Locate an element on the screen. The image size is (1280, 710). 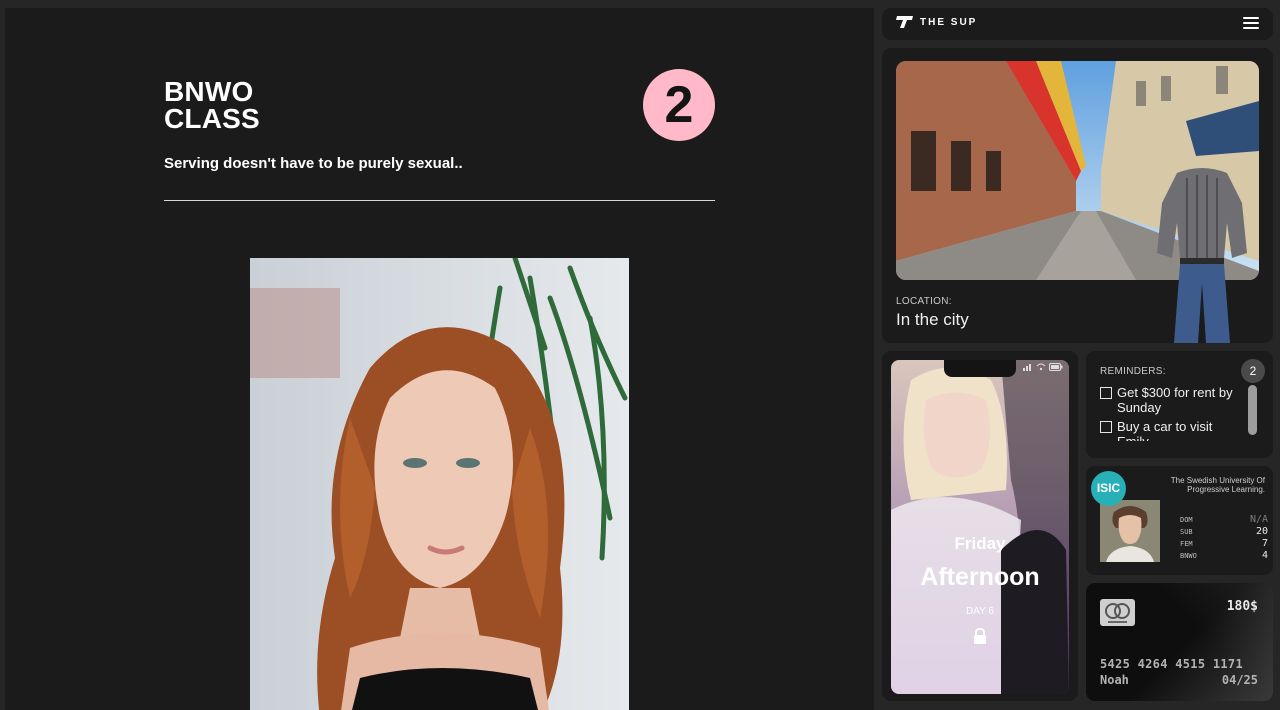
mastercard-icon is located at coordinates (1117, 612).